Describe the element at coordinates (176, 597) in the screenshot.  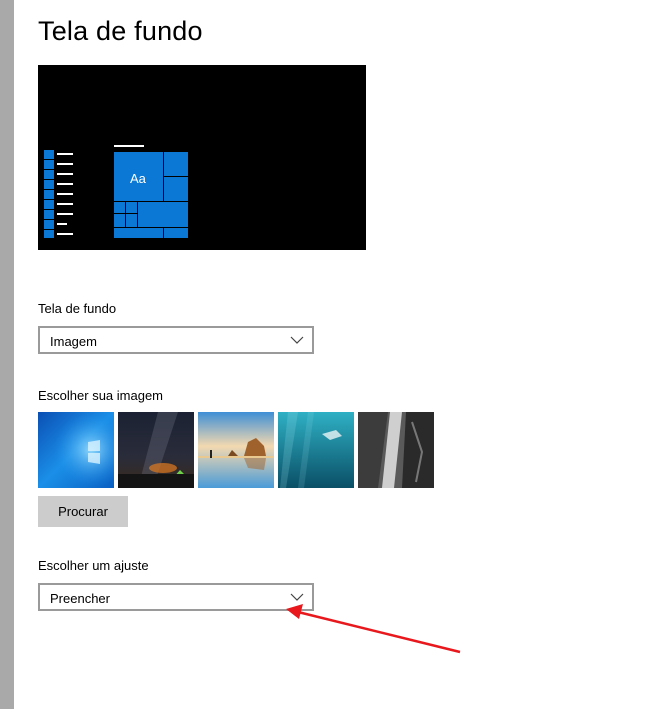
I see `fit-dropdown: Preencher` at that location.